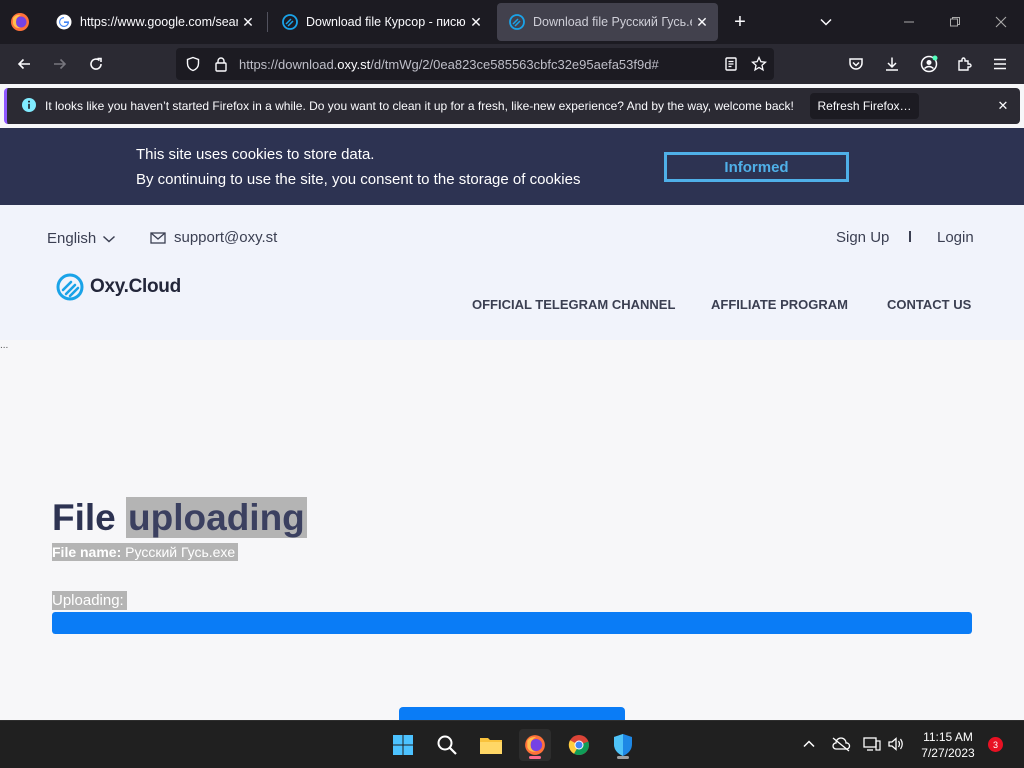  What do you see at coordinates (255, 154) in the screenshot?
I see `cookie-text-line1: This site uses cookies to store data.` at bounding box center [255, 154].